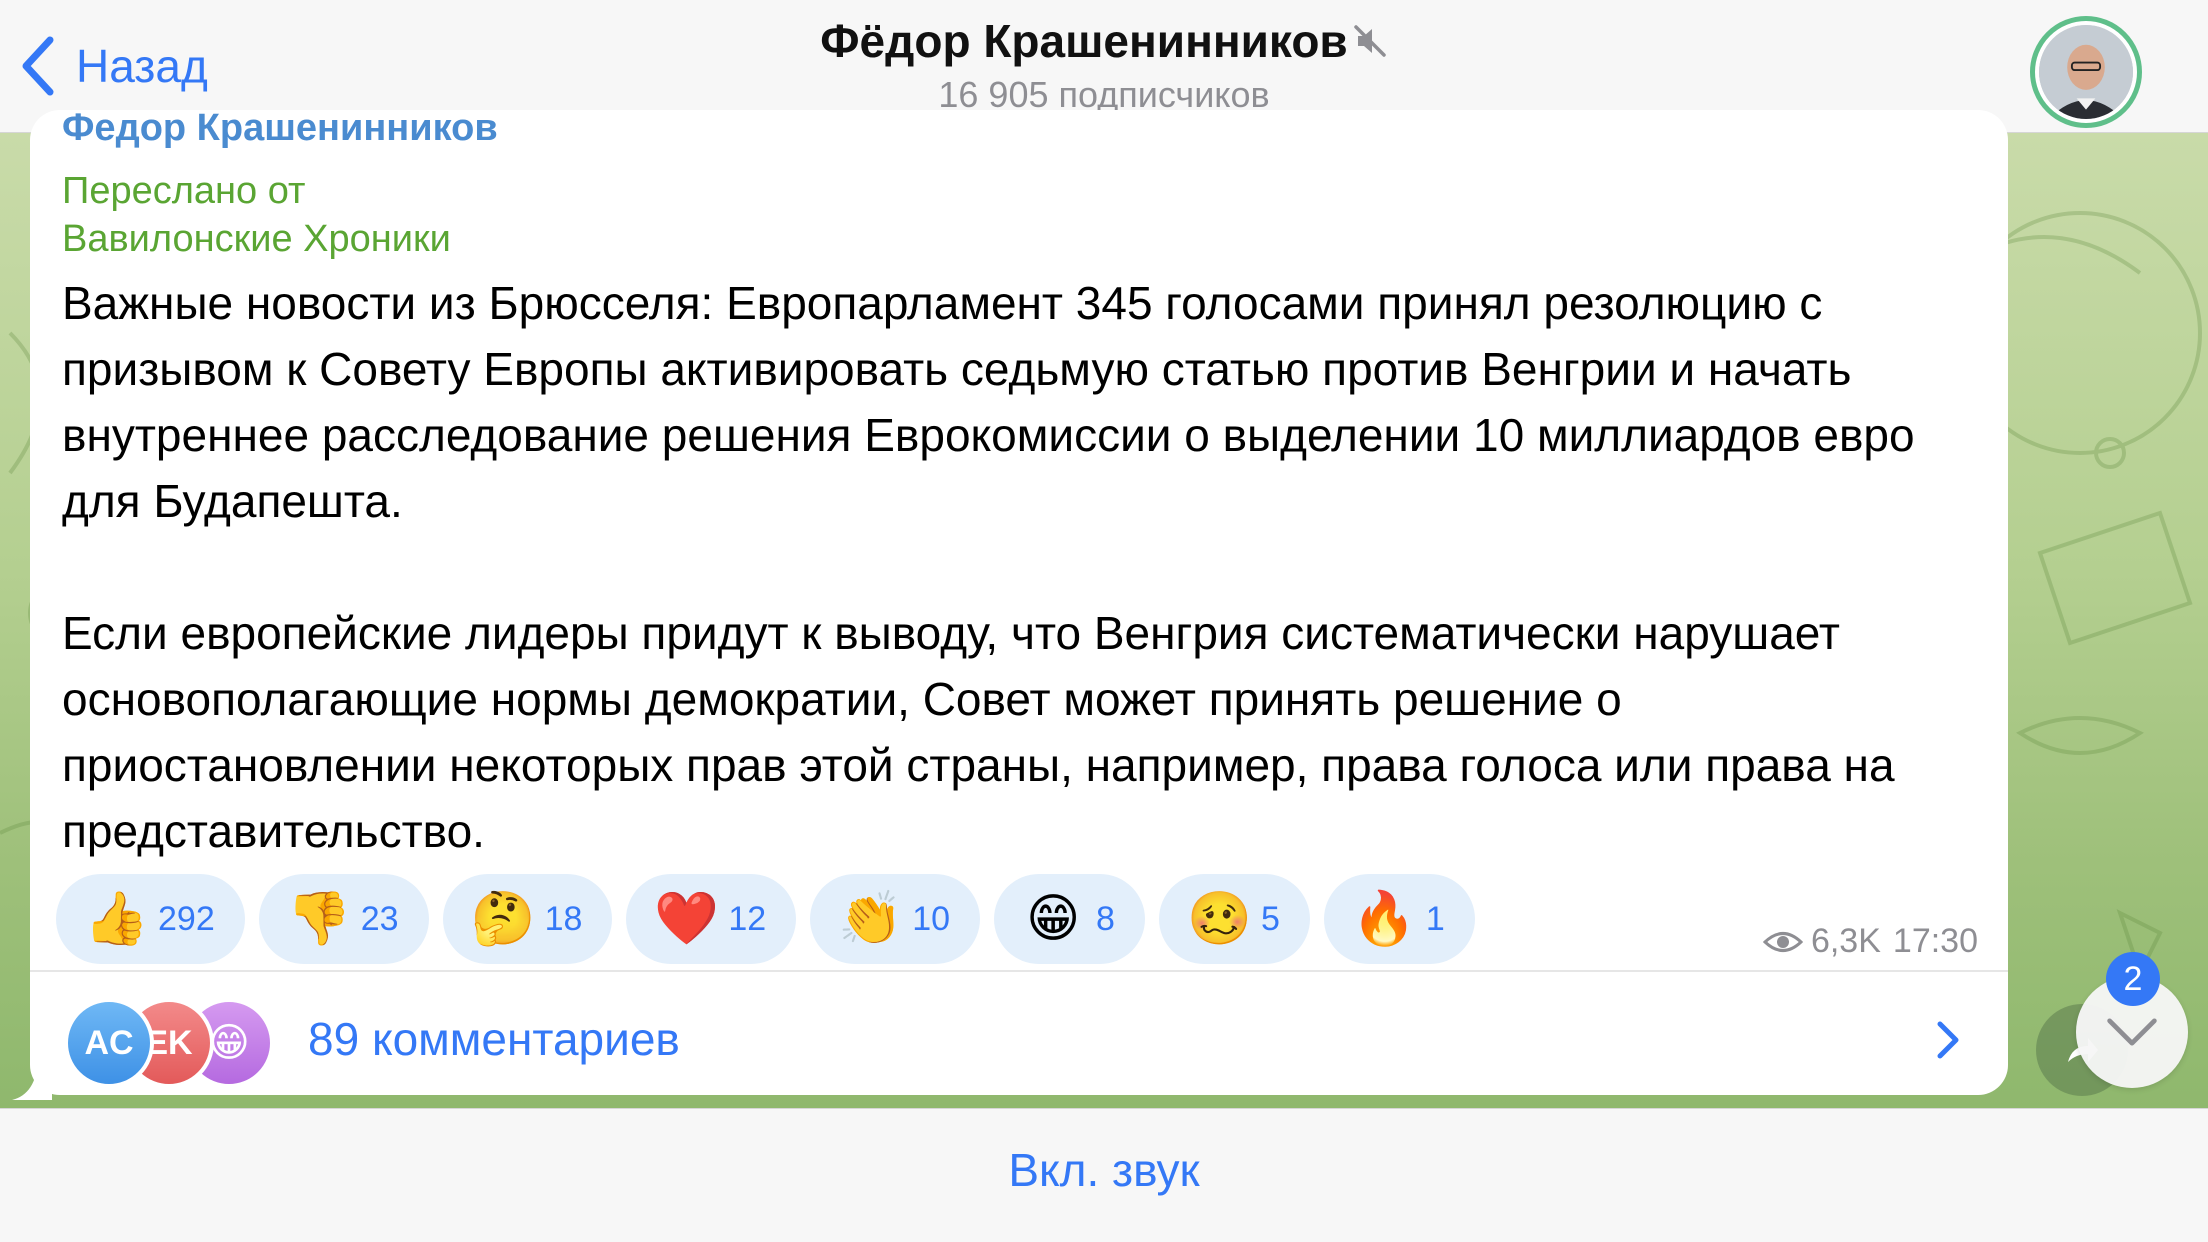  What do you see at coordinates (379, 918) in the screenshot?
I see `reaction-count: 23` at bounding box center [379, 918].